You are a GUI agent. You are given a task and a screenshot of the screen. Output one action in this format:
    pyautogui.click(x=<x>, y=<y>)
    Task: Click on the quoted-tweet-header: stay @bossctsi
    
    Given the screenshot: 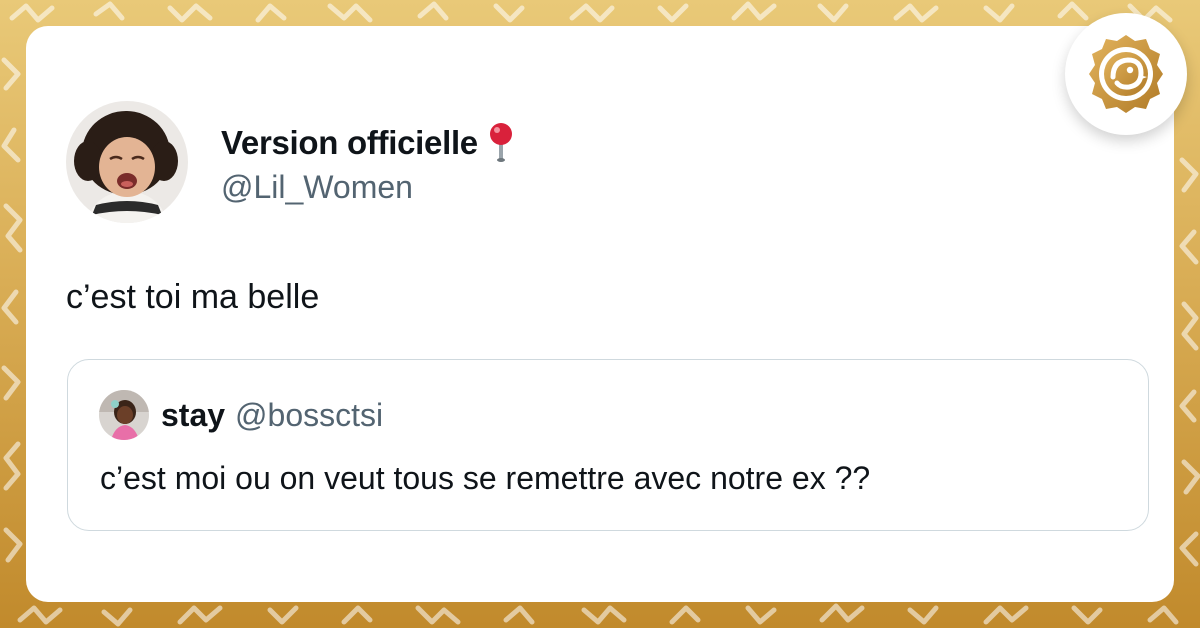 What is the action you would take?
    pyautogui.click(x=241, y=415)
    